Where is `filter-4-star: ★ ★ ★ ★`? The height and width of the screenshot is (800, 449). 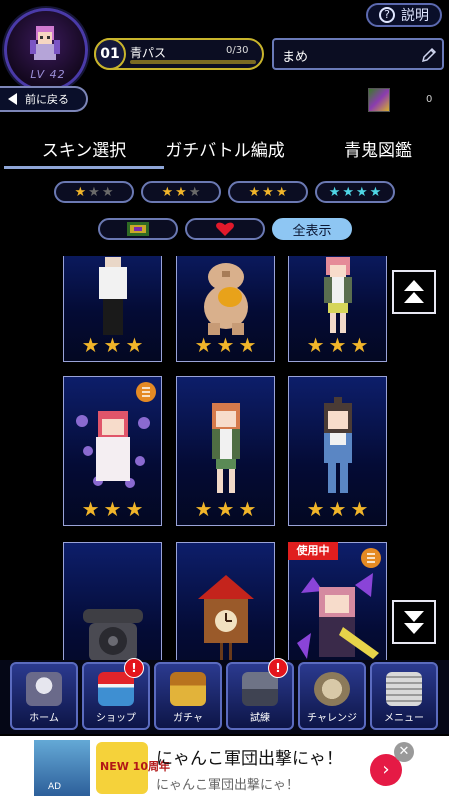 filter-4-star: ★ ★ ★ ★ is located at coordinates (355, 192).